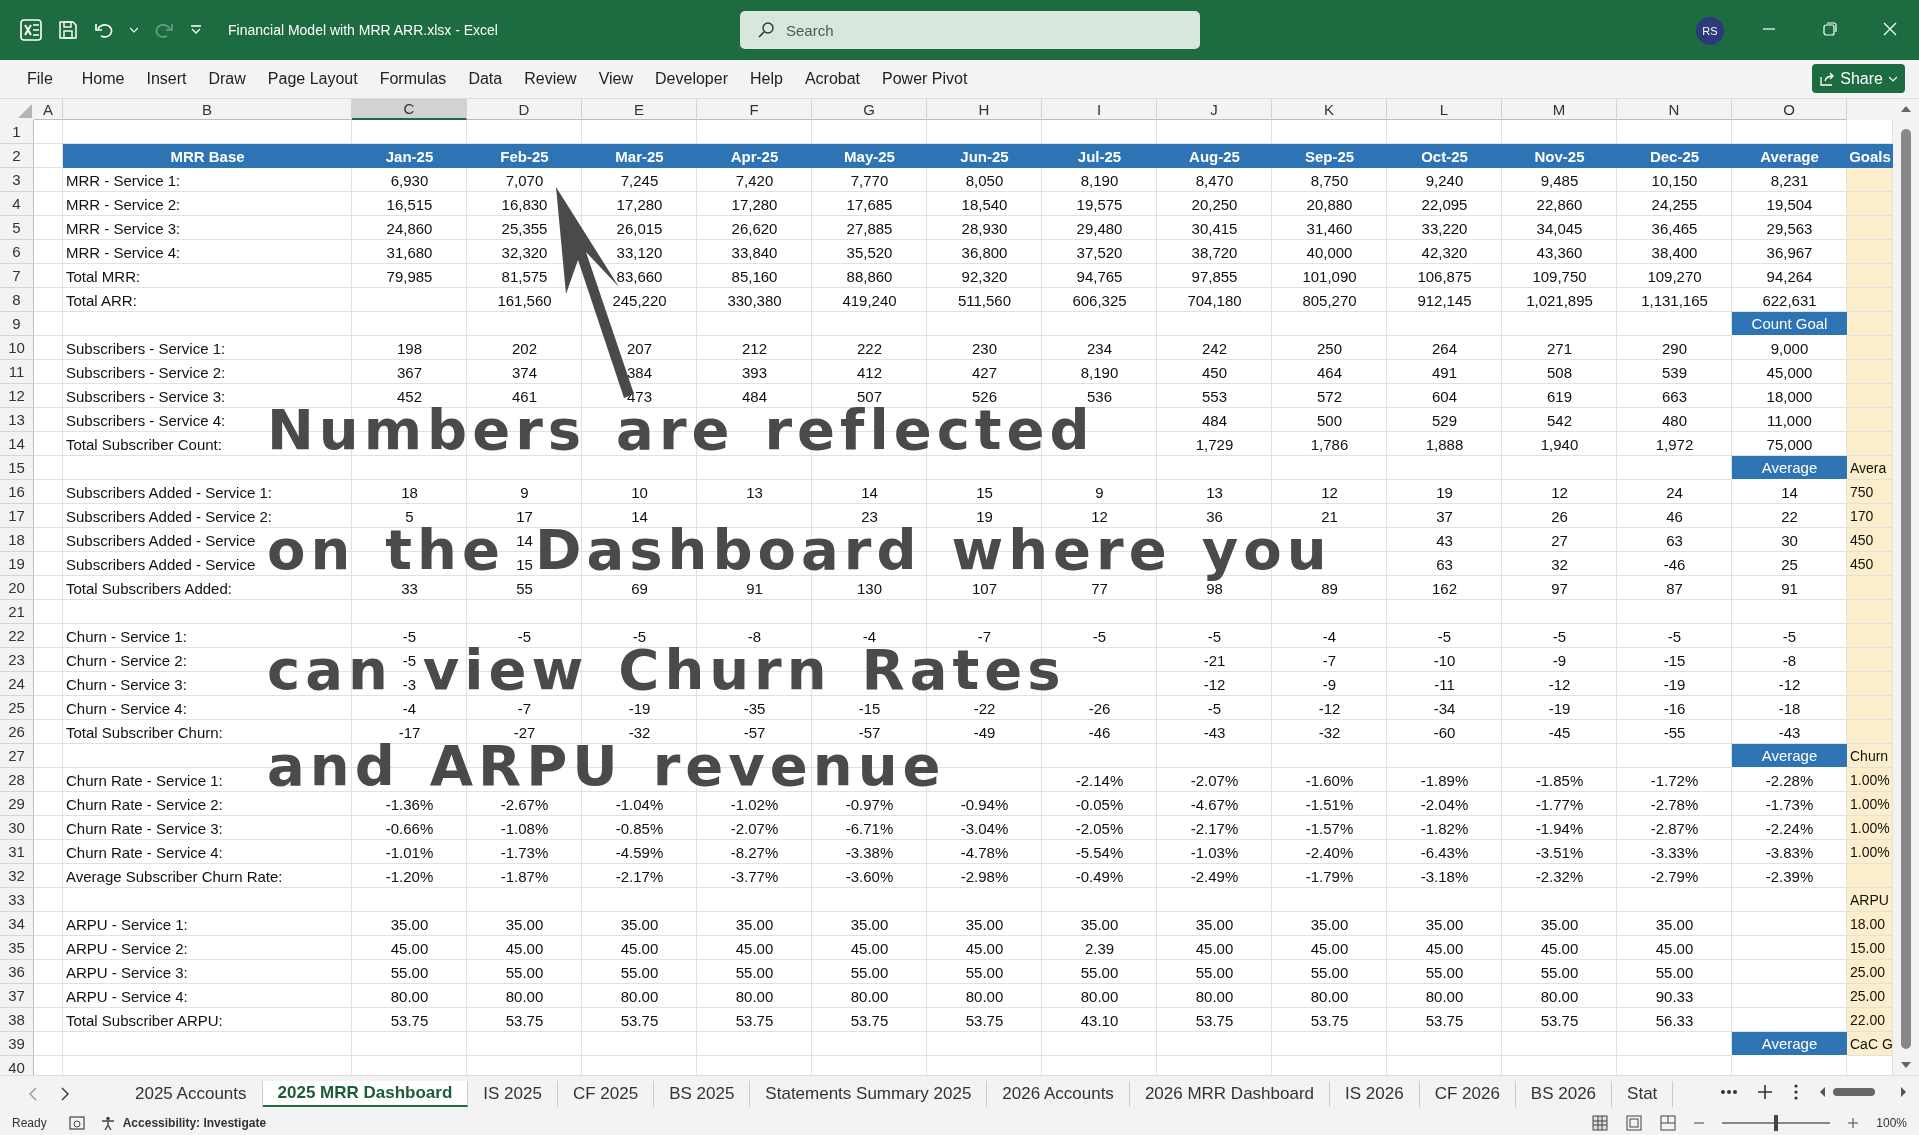  What do you see at coordinates (639, 109) in the screenshot?
I see `column-header: E` at bounding box center [639, 109].